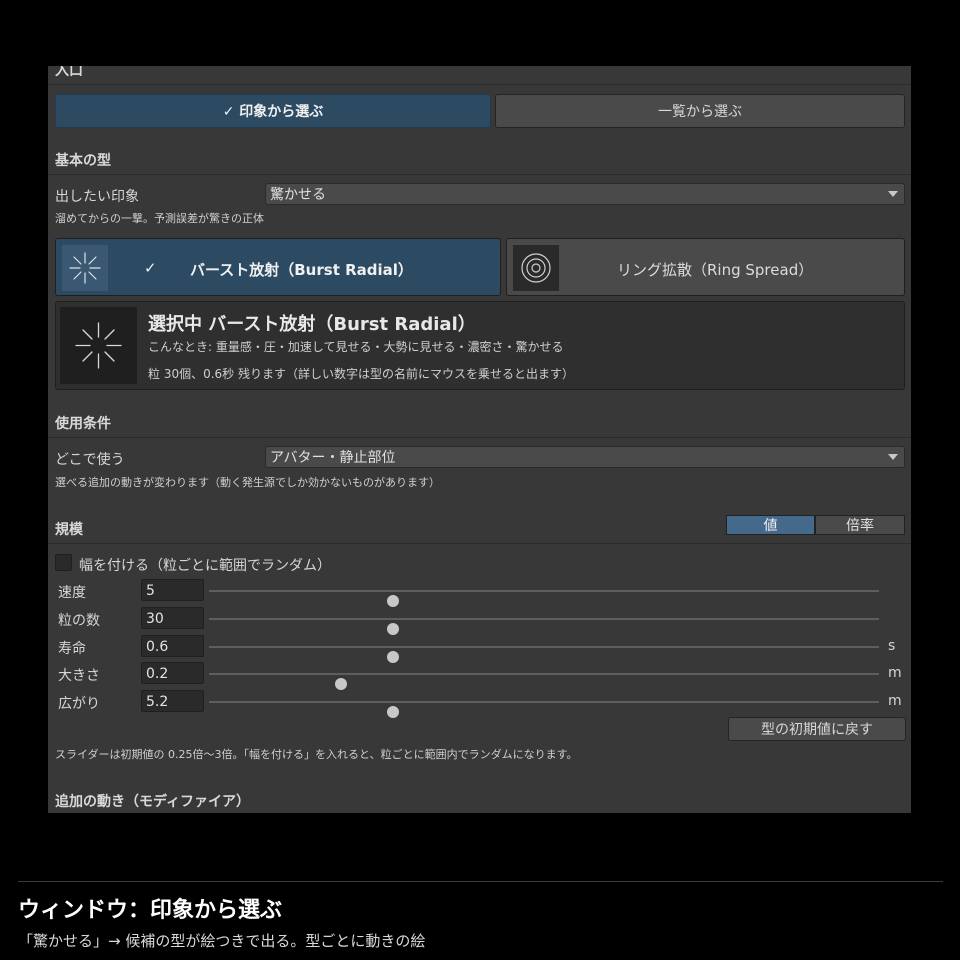 The image size is (960, 960). What do you see at coordinates (150, 268) in the screenshot?
I see `check-icon: ✓` at bounding box center [150, 268].